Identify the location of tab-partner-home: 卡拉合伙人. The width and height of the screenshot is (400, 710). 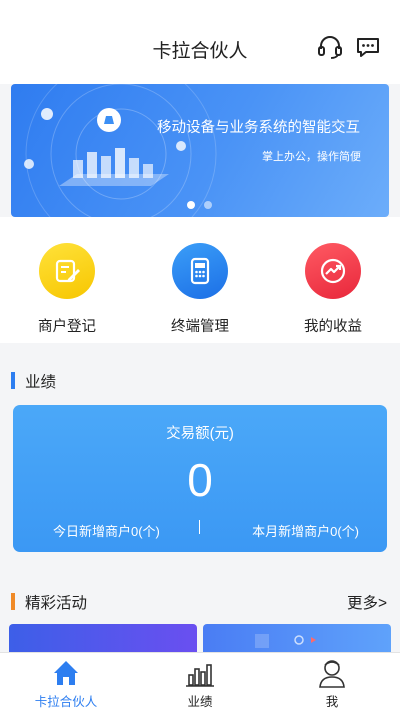
(66, 683).